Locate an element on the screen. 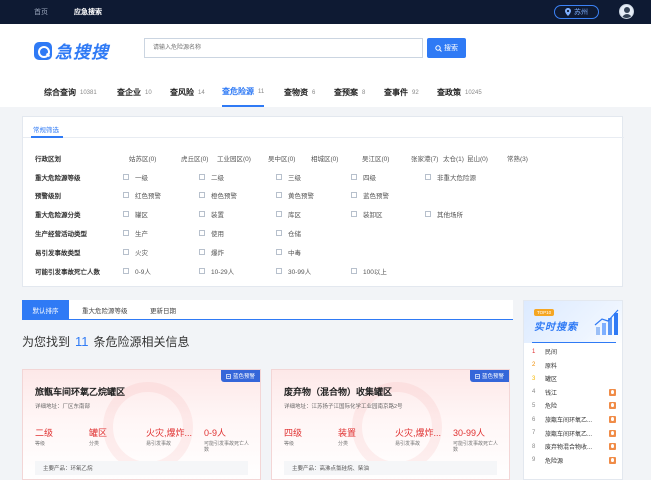 The height and width of the screenshot is (480, 651). filter-option-label: 昆山(0) is located at coordinates (477, 159).